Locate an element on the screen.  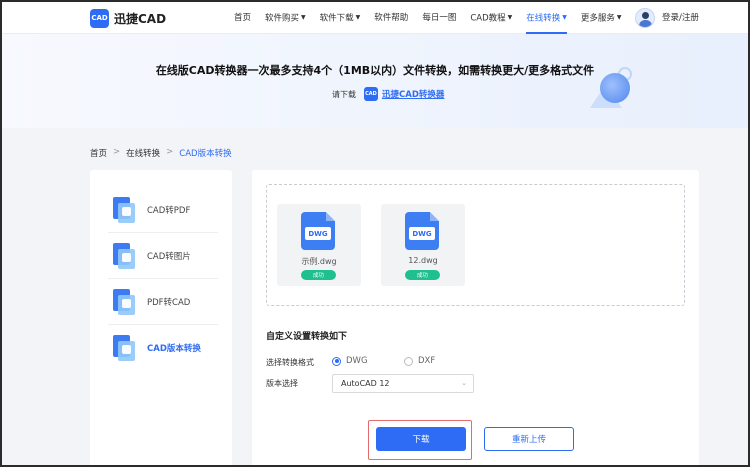
logo-badge: CAD is located at coordinates (99, 18).